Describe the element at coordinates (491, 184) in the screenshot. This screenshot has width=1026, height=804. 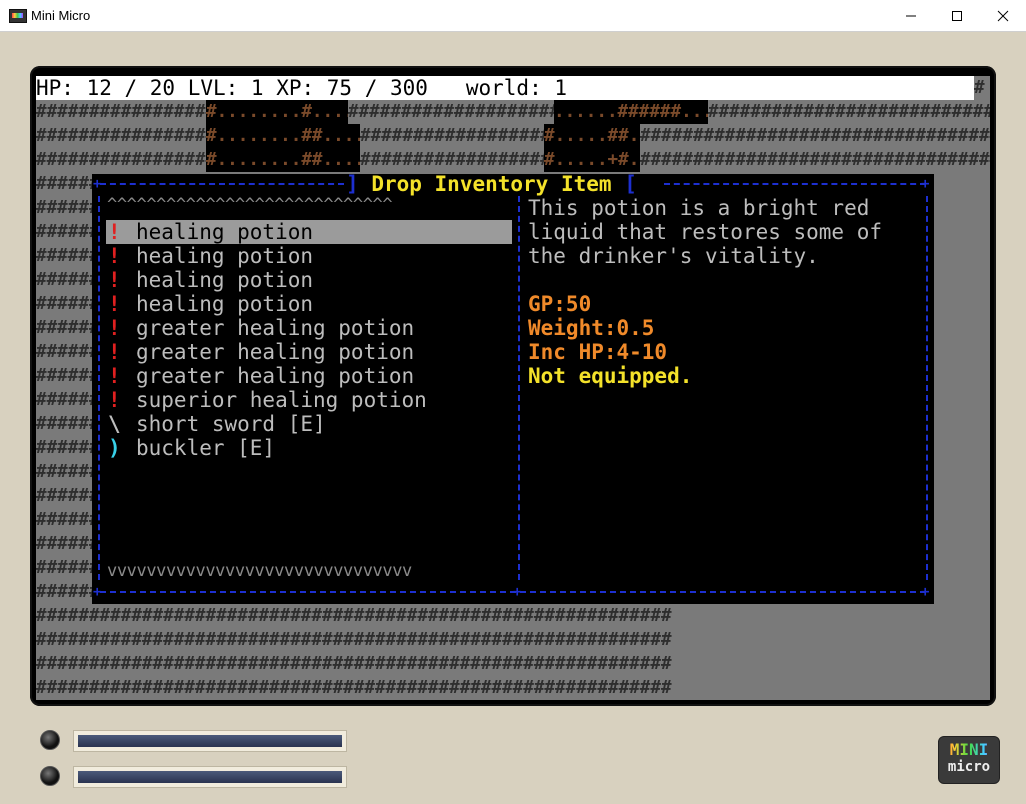
I see `dialog-title: ] Drop Inventory Item [` at that location.